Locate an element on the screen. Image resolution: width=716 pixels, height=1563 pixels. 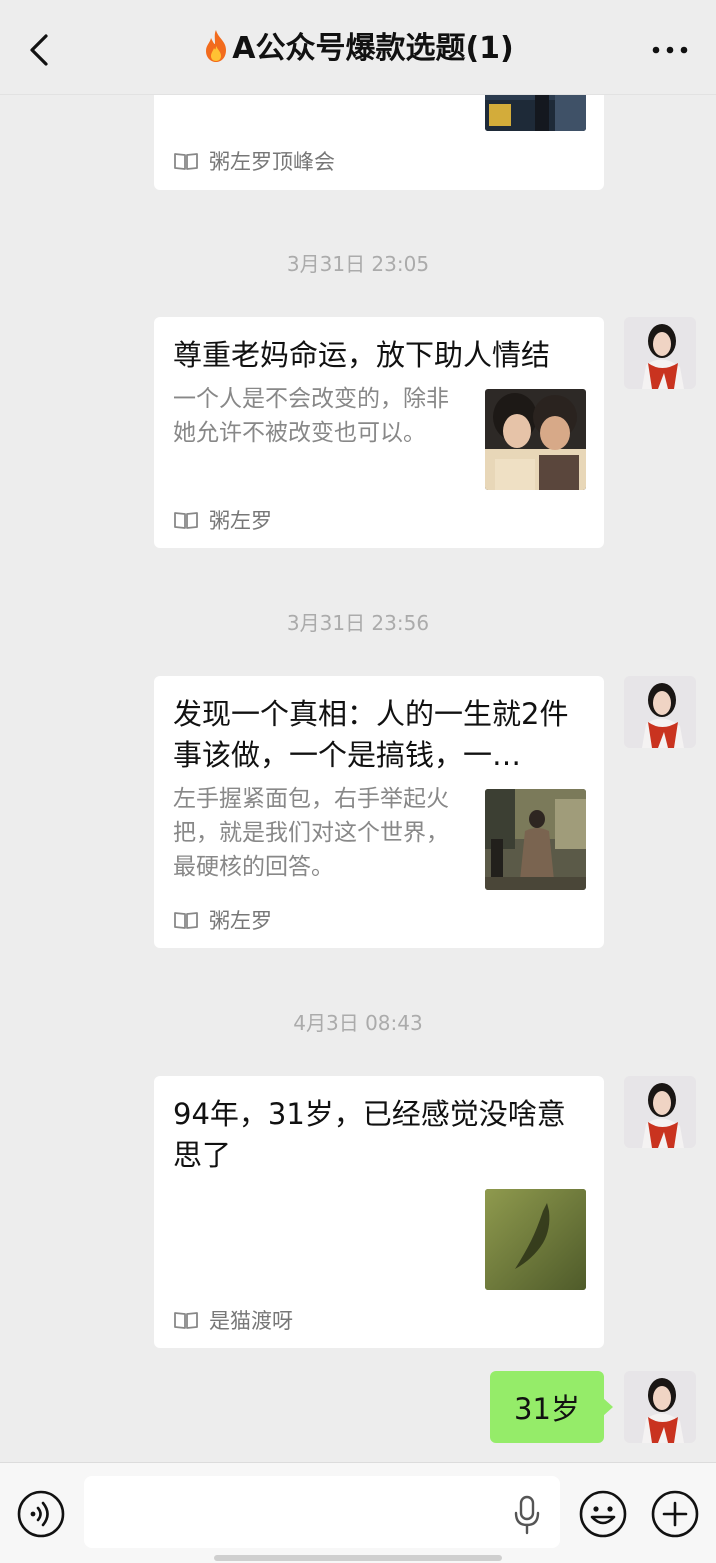
article-description: 一个人是不会改变的，除非她允许不被改变也可以。 is located at coordinates (311, 416).